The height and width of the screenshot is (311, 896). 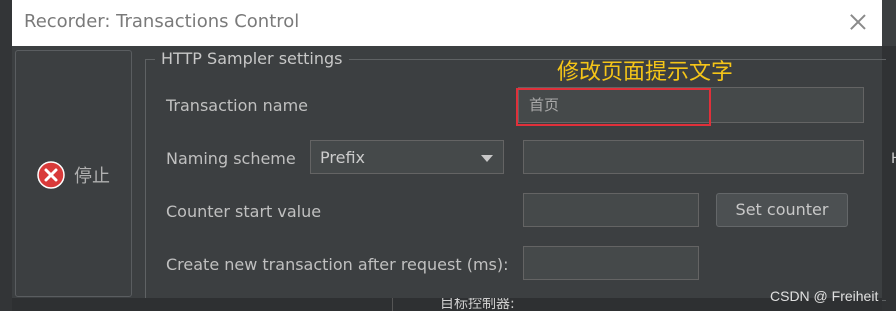 What do you see at coordinates (342, 157) in the screenshot?
I see `naming-scheme-value: Prefix` at bounding box center [342, 157].